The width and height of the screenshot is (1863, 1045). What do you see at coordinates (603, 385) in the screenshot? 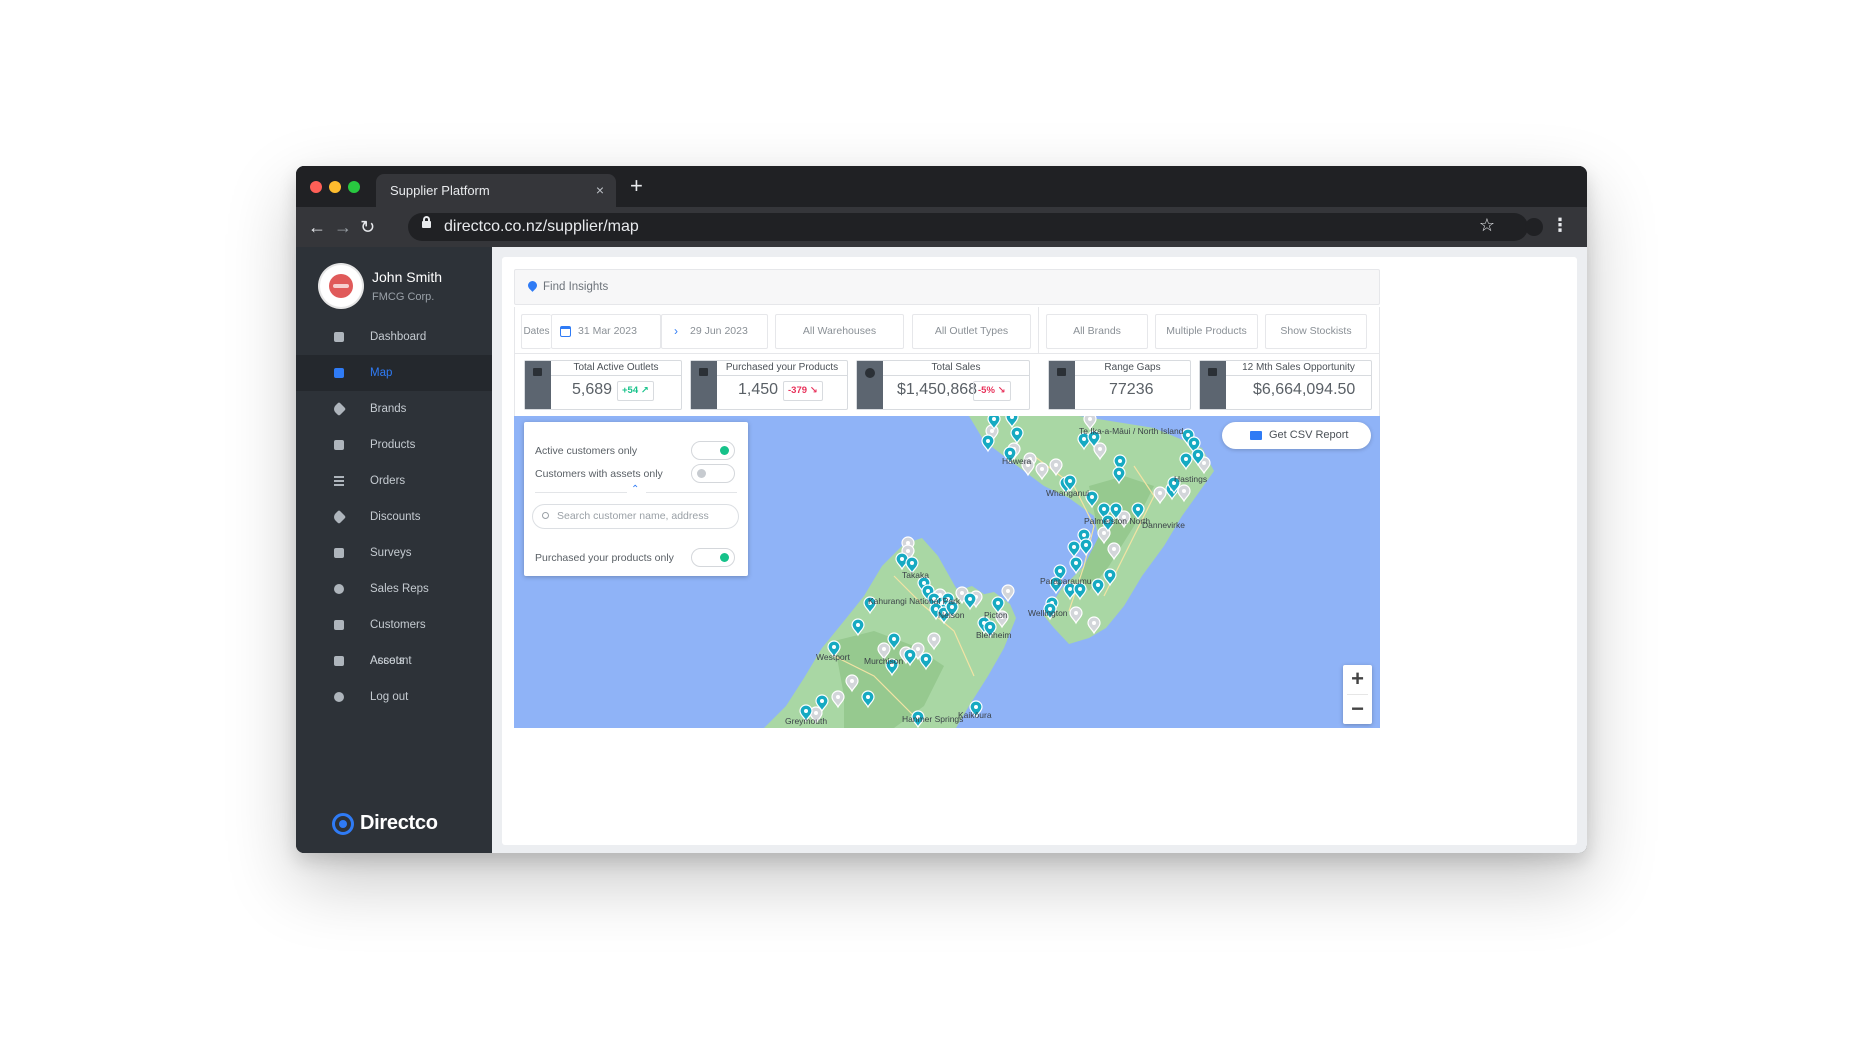
I see `stat-total-active-outlets: Total Active Outlets 5,689 +54 ↗` at bounding box center [603, 385].